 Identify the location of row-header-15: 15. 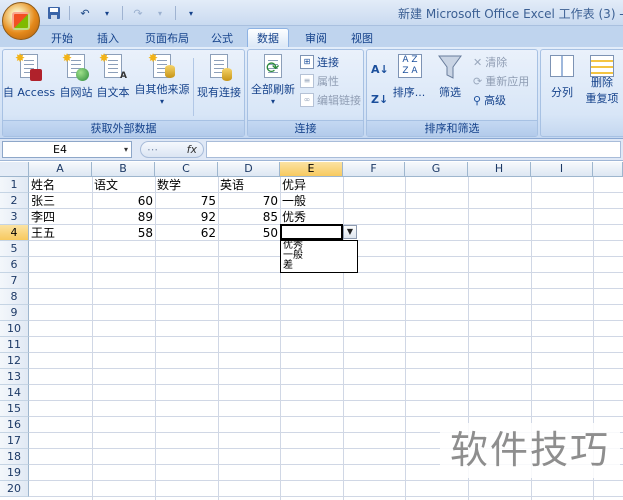
(14, 409).